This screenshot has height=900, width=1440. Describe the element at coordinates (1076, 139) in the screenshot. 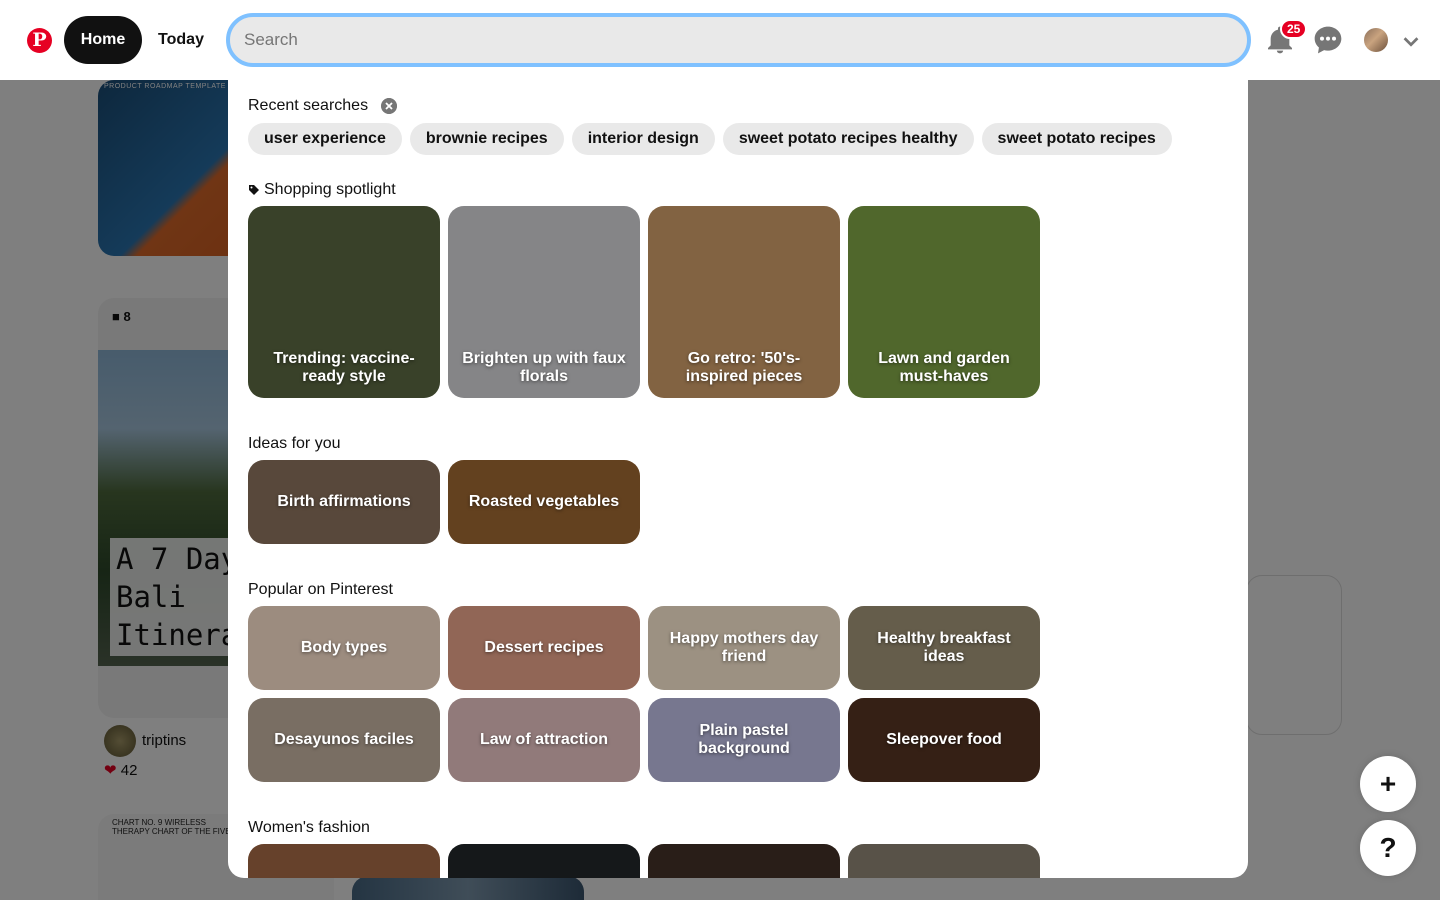

I see `recent-search-chip: sweet potato recipes` at that location.